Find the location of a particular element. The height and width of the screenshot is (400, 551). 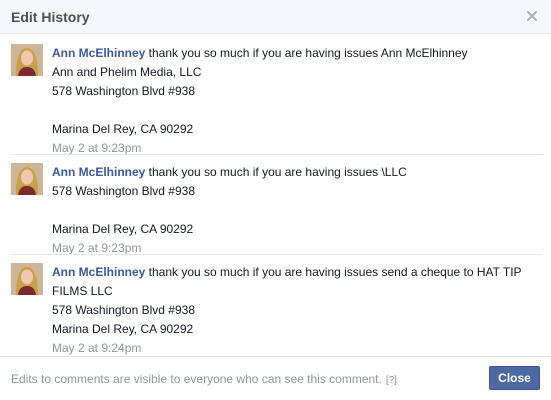

close-button: Close is located at coordinates (514, 378).